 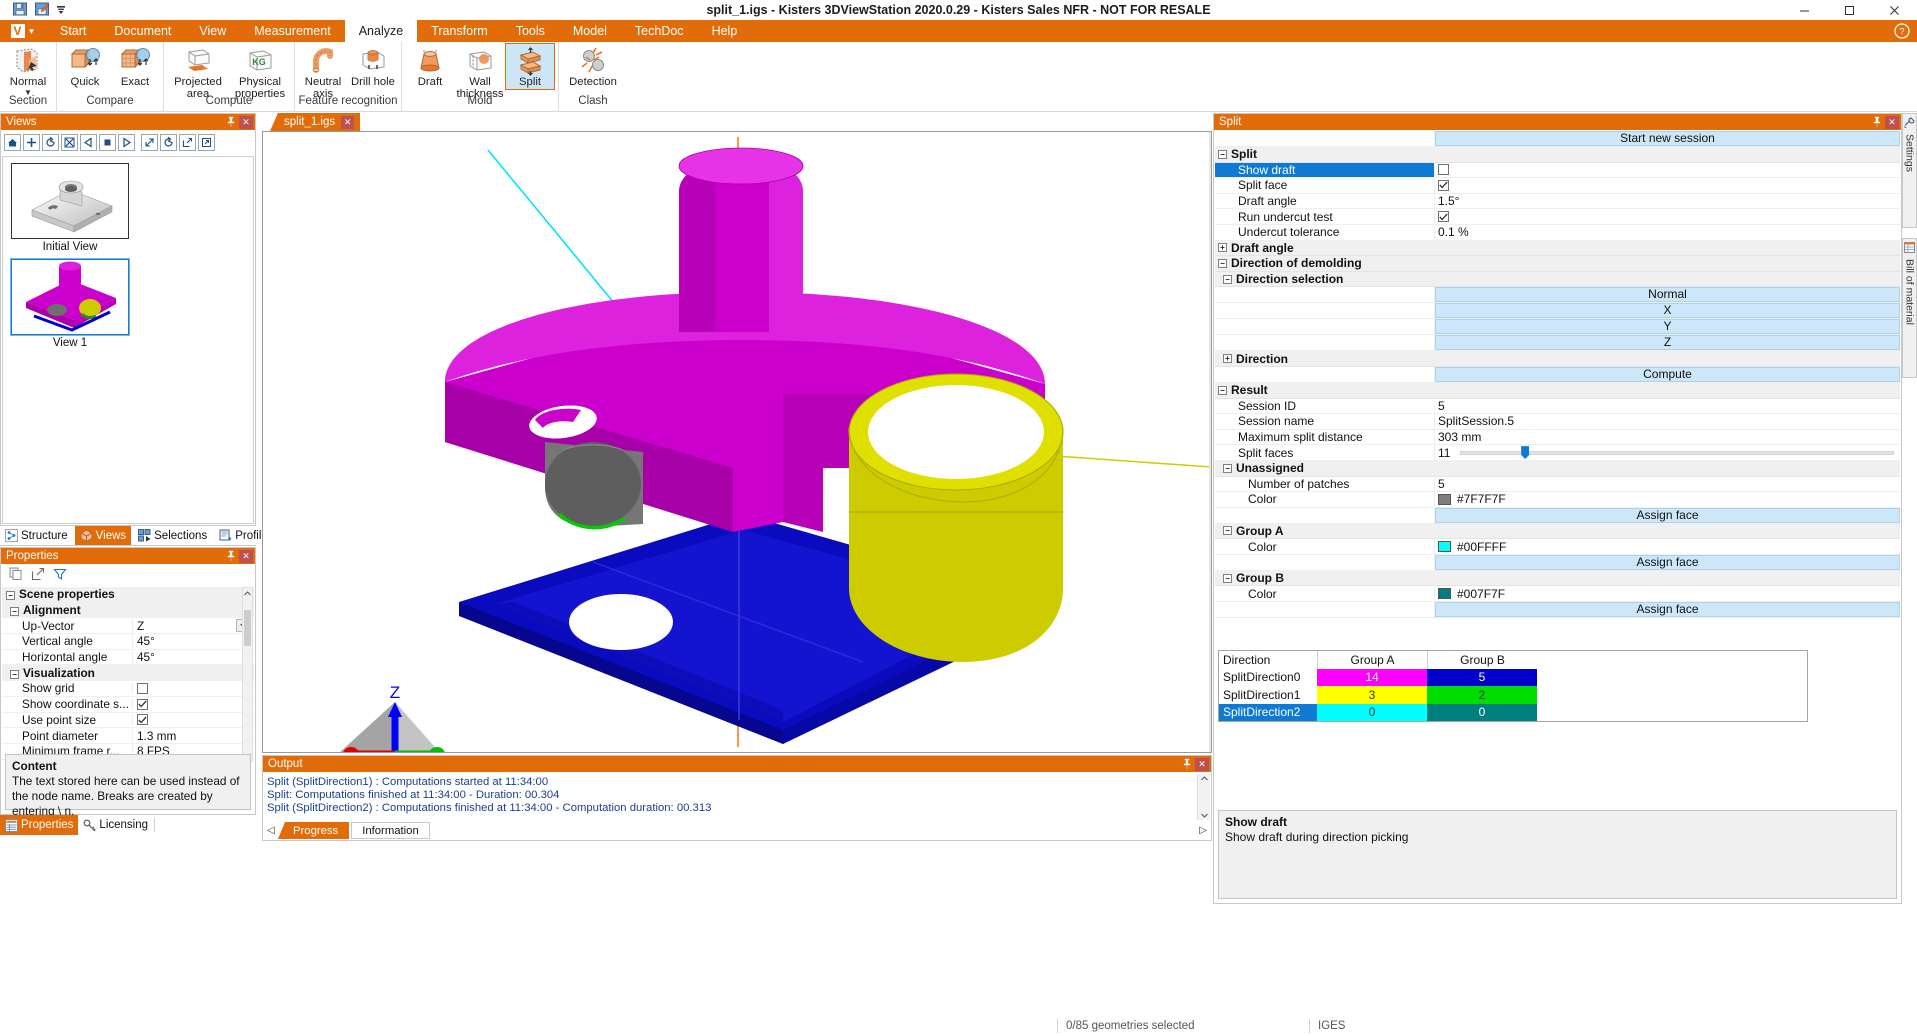 What do you see at coordinates (28, 70) in the screenshot?
I see `ribbon-button-normal-section: Normal ▼` at bounding box center [28, 70].